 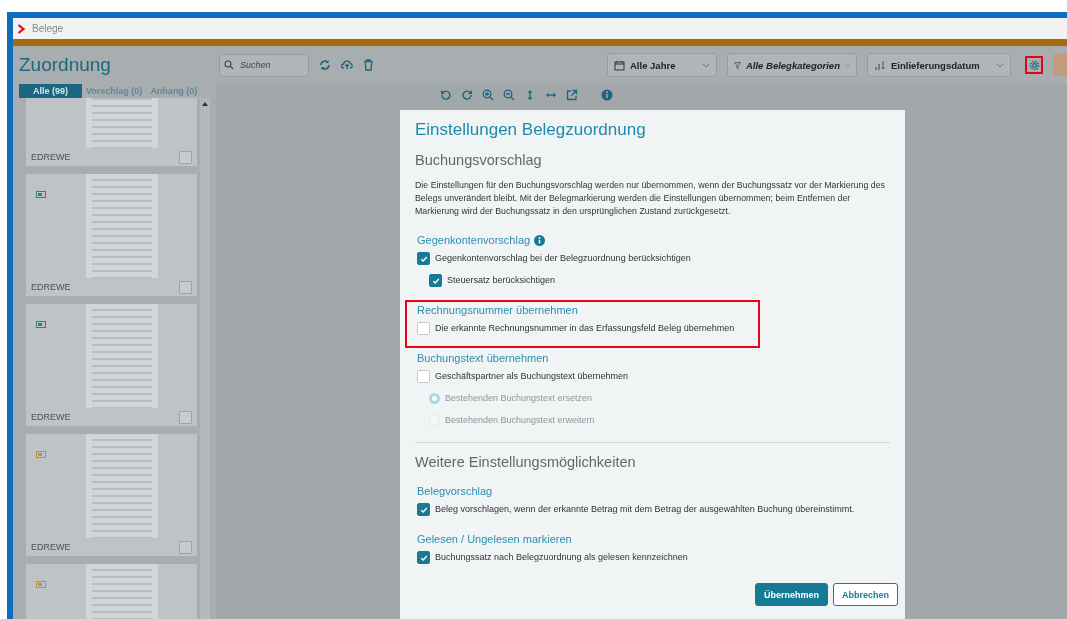 What do you see at coordinates (619, 65) in the screenshot?
I see `calendar-icon` at bounding box center [619, 65].